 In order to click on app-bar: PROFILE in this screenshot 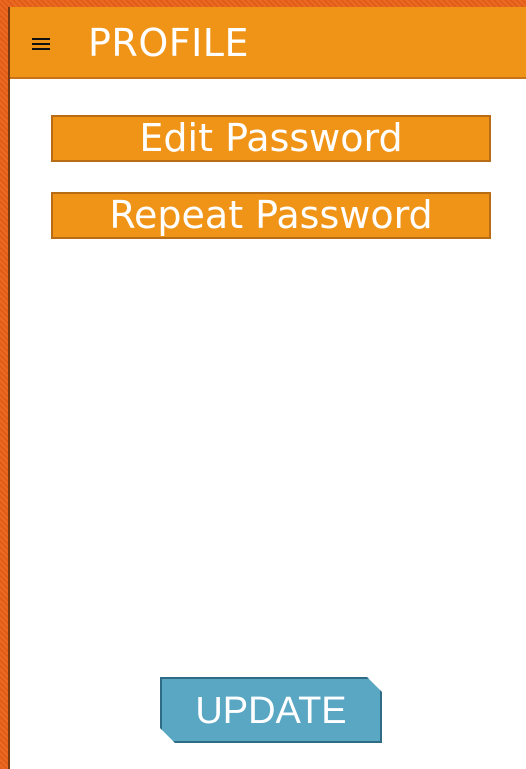, I will do `click(268, 43)`.